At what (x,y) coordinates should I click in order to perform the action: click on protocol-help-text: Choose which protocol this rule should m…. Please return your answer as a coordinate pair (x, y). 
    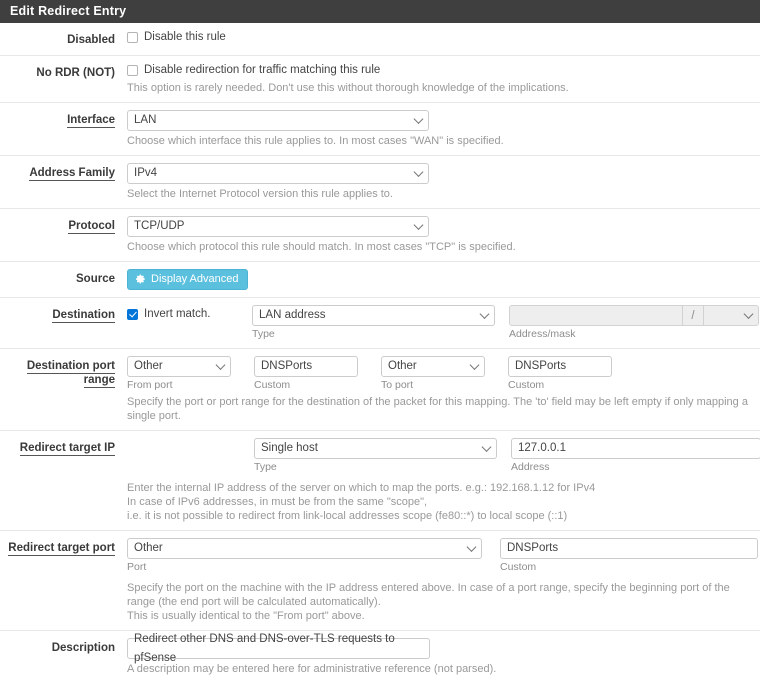
    Looking at the image, I should click on (321, 247).